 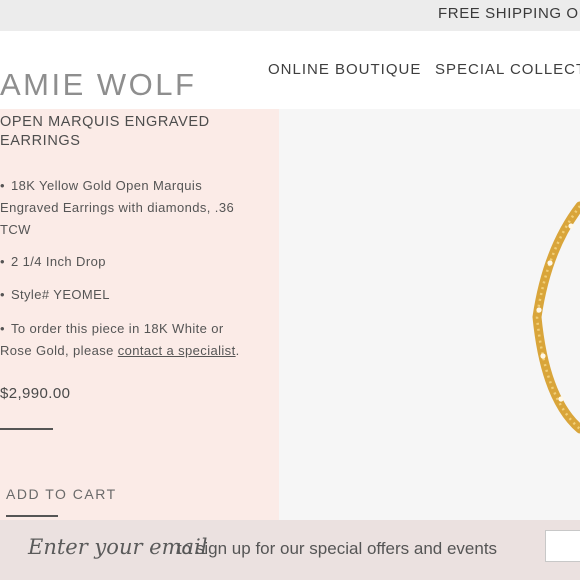 I want to click on price-divider, so click(x=26, y=429).